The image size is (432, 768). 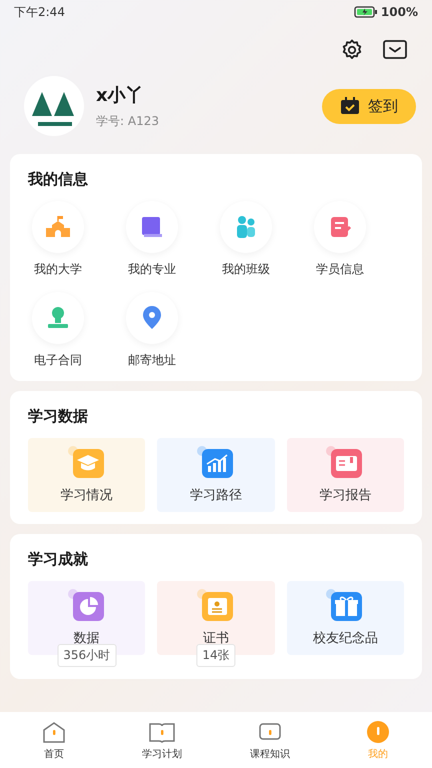 What do you see at coordinates (215, 463) in the screenshot?
I see `bar-chart-icon` at bounding box center [215, 463].